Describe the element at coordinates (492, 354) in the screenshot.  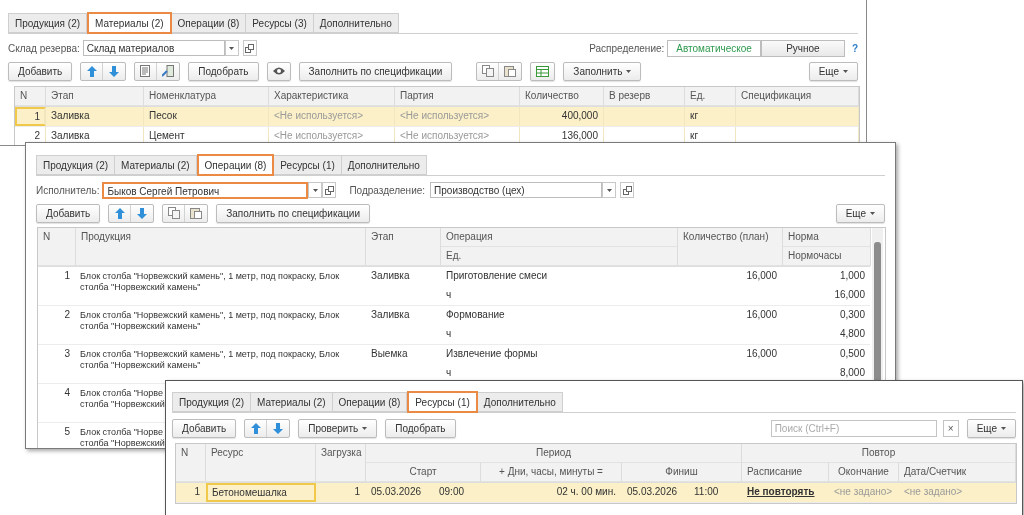
I see `table-cell-text: Извлечение формы` at that location.